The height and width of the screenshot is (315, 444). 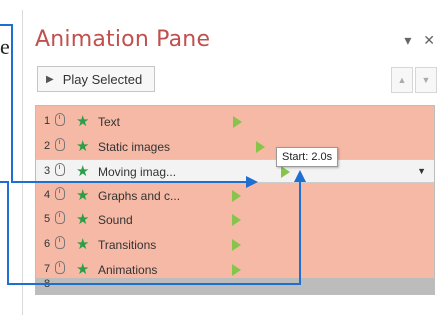 What do you see at coordinates (252, 182) in the screenshot?
I see `callout-arrowhead-top` at bounding box center [252, 182].